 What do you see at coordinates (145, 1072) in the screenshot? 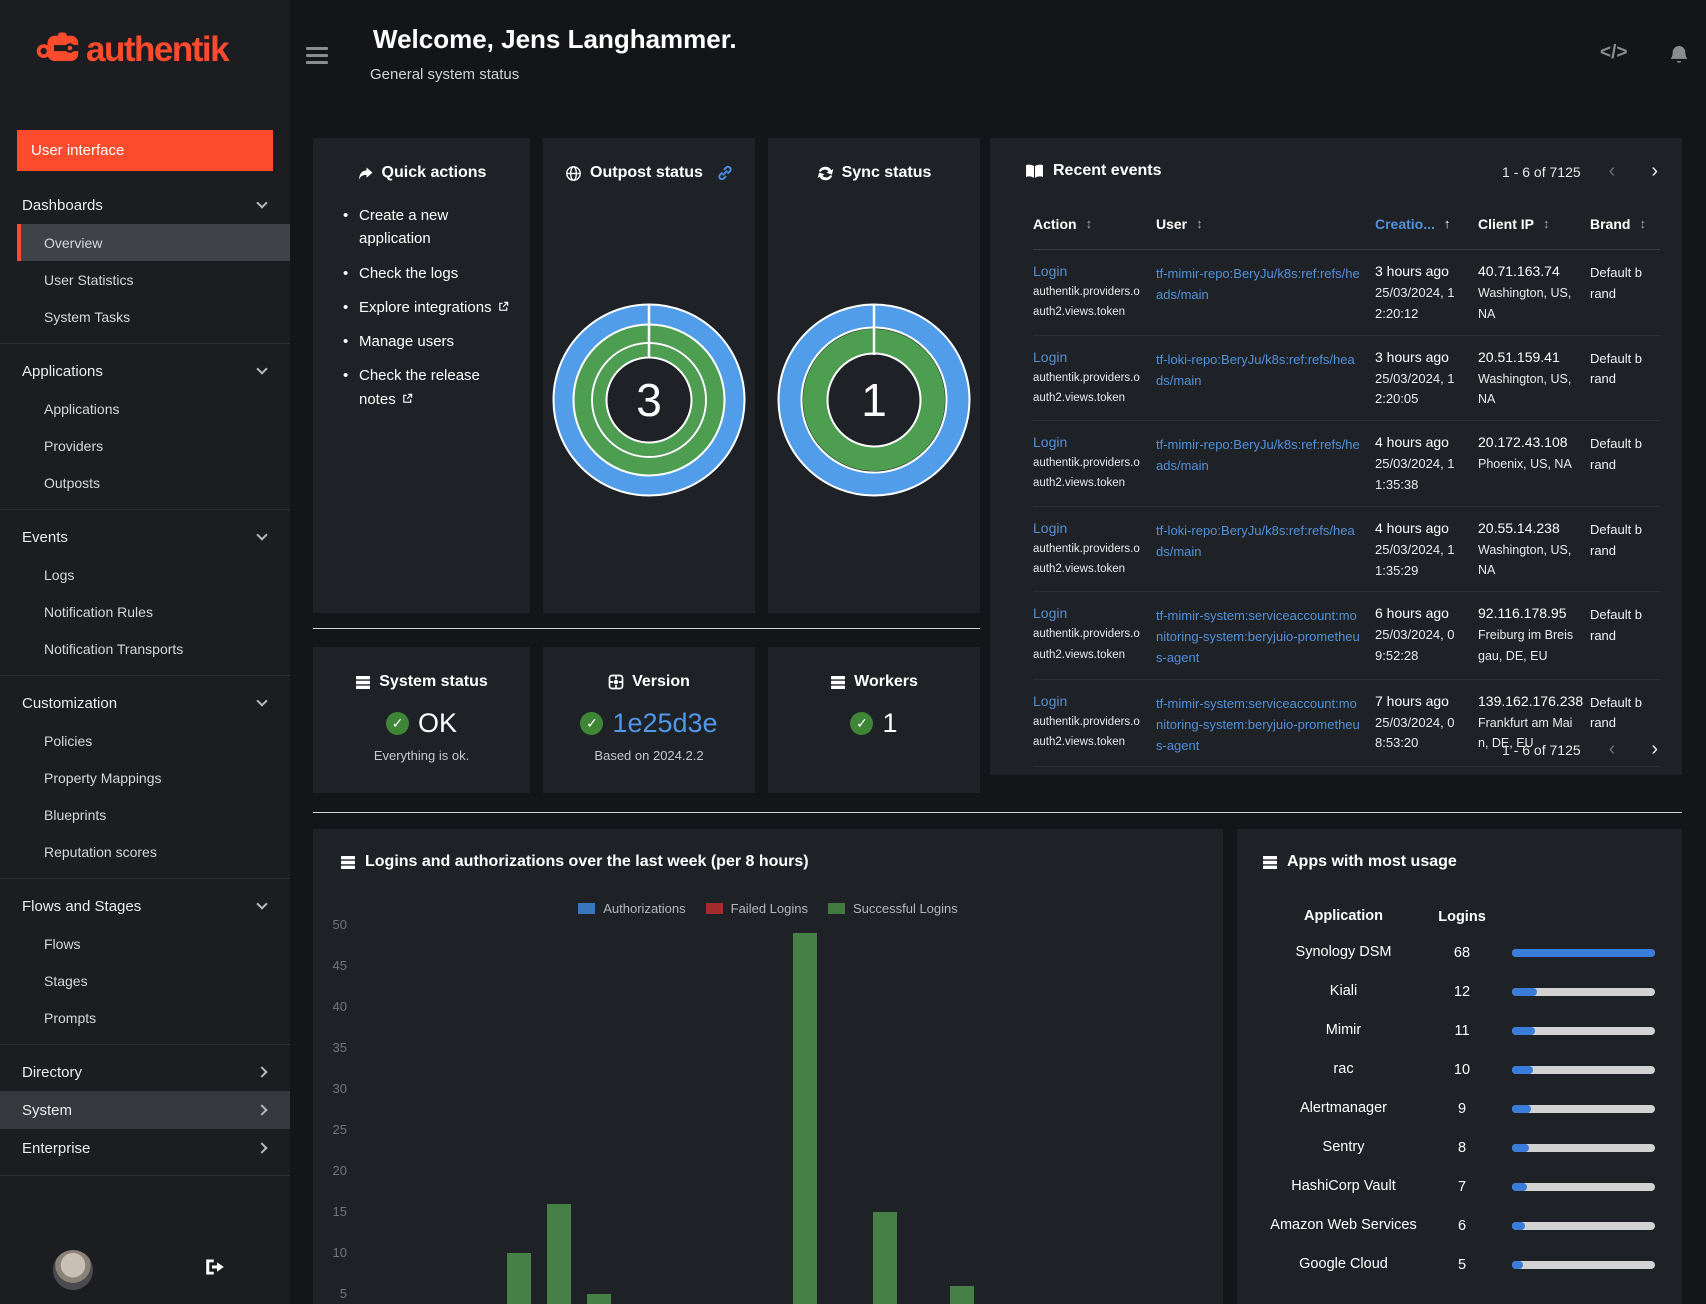
I see `sidebar-section-directory: Directory` at bounding box center [145, 1072].